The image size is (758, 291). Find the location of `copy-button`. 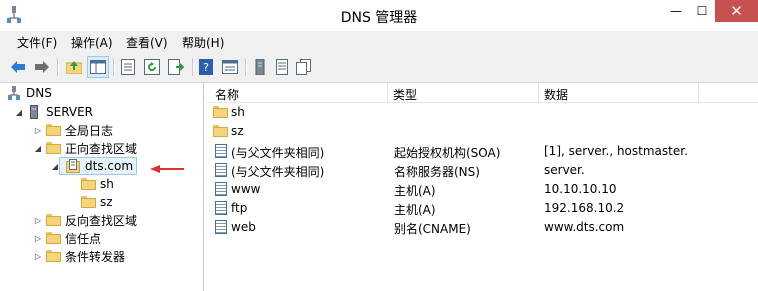

copy-button is located at coordinates (304, 67).